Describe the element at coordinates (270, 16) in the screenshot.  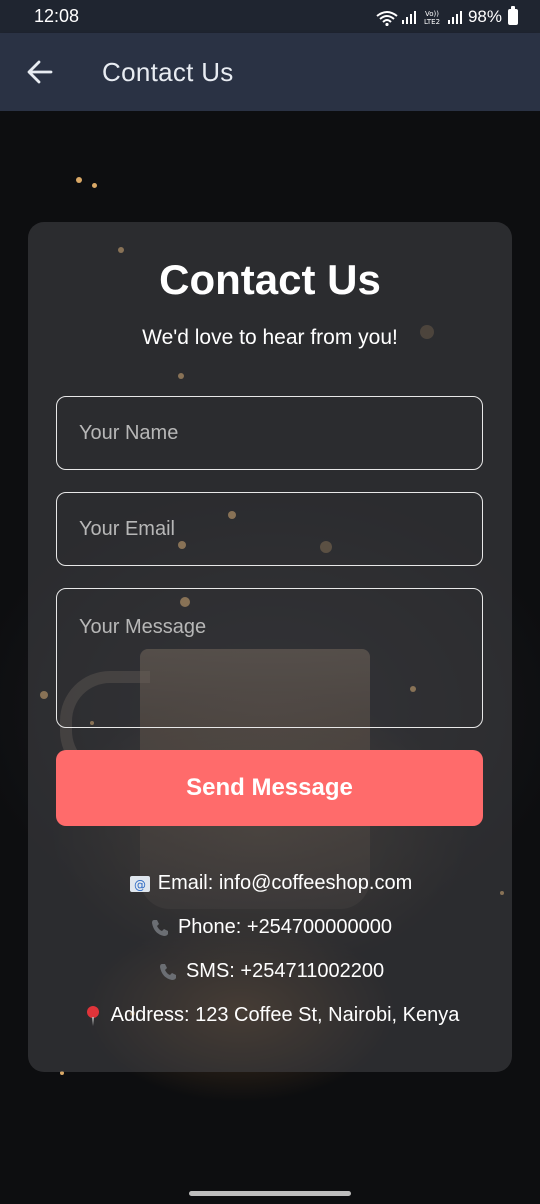
I see `status-bar: 12:08 Vo)) LTE2 98%` at that location.